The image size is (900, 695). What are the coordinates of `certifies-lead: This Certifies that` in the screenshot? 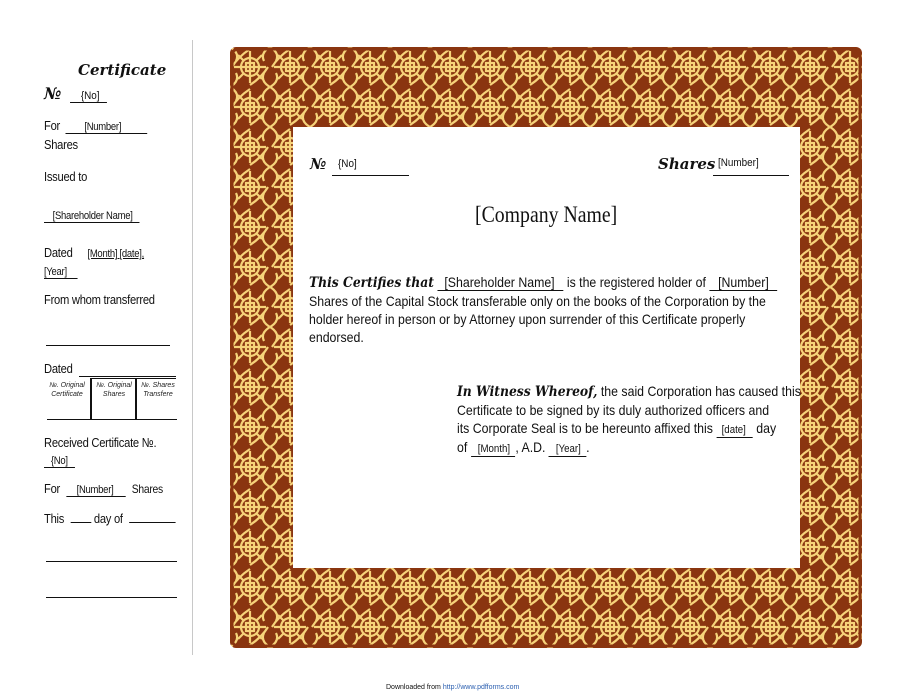 It's located at (371, 283).